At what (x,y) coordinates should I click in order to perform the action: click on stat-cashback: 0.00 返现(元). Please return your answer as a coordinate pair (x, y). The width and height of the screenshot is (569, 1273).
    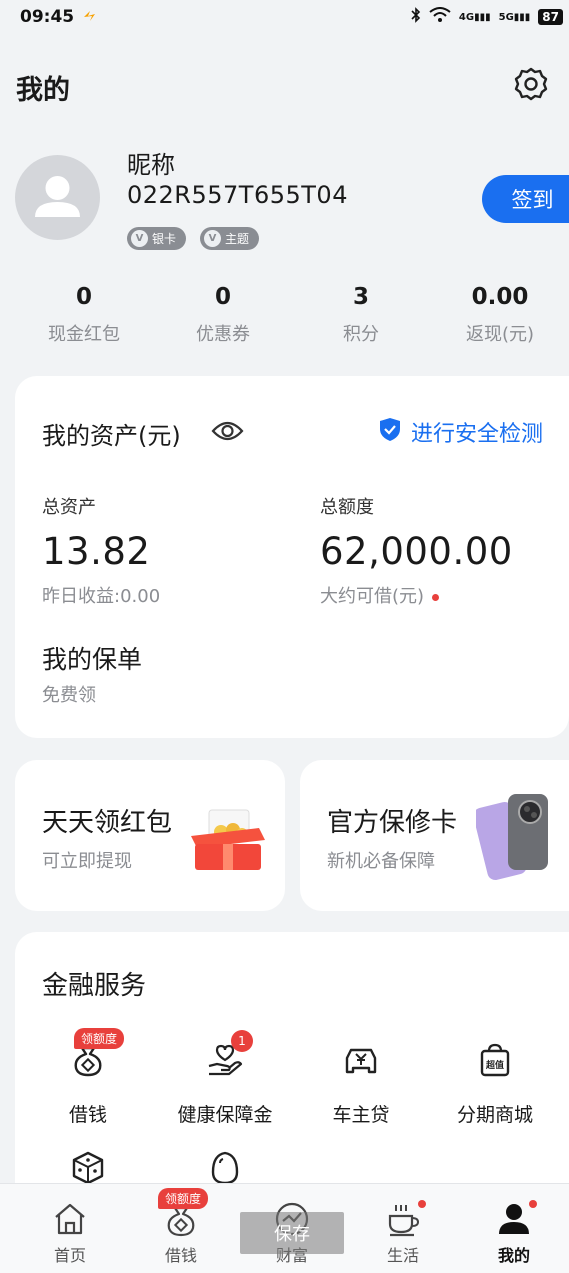
    Looking at the image, I should click on (500, 315).